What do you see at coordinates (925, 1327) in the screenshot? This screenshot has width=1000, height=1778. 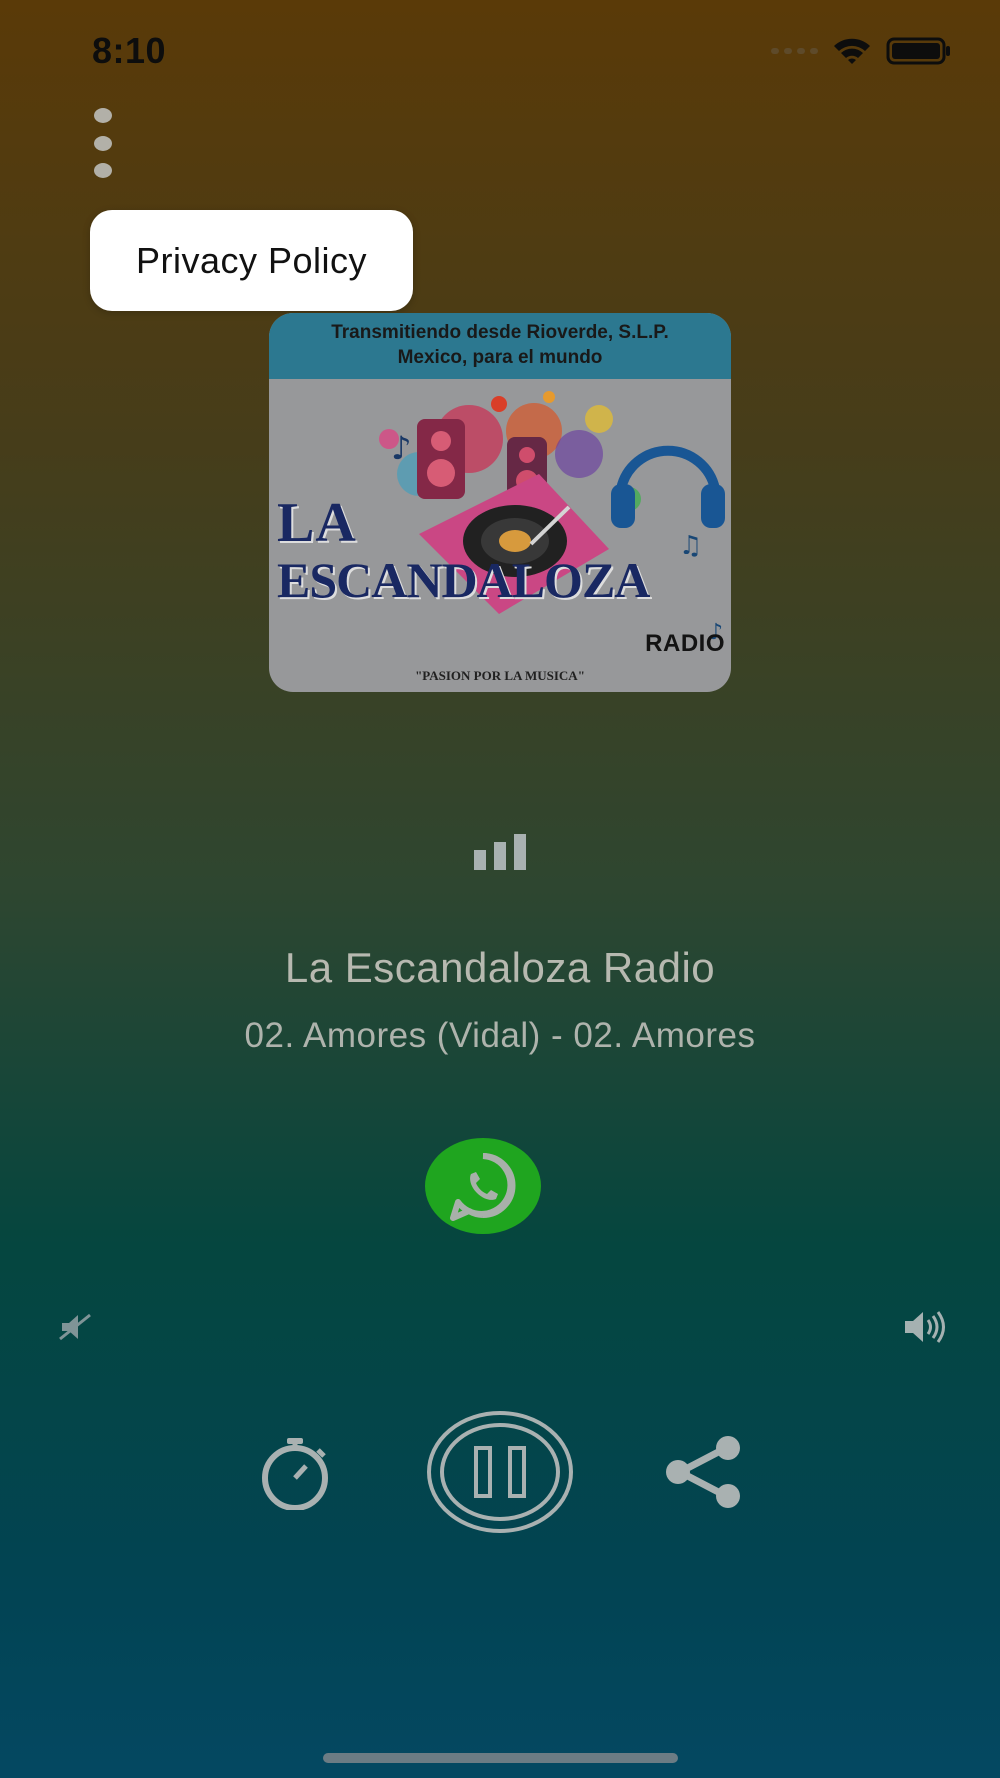 I see `volume-up-icon` at bounding box center [925, 1327].